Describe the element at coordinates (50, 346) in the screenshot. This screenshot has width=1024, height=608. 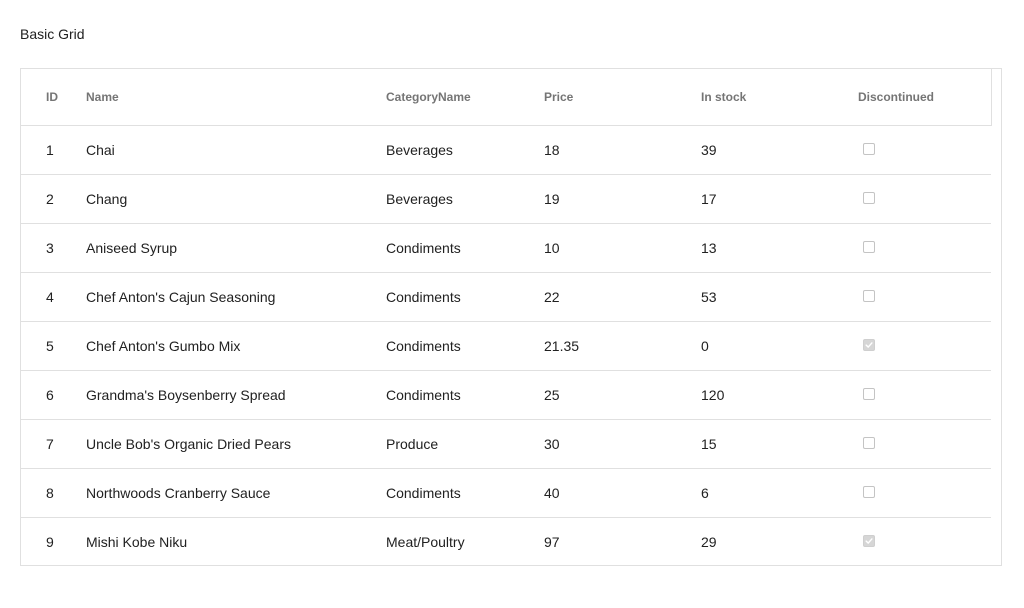
I see `cell-id: 5` at that location.